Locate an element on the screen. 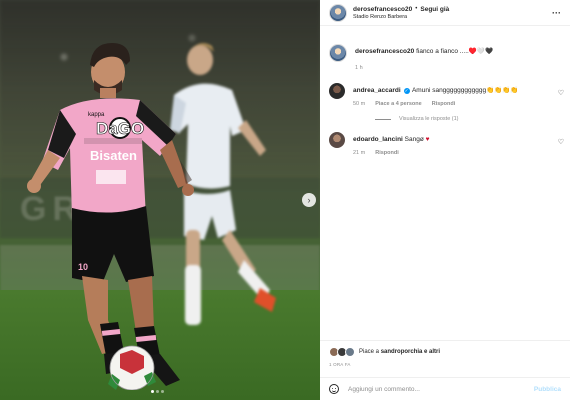  emoji-icon is located at coordinates (334, 389).